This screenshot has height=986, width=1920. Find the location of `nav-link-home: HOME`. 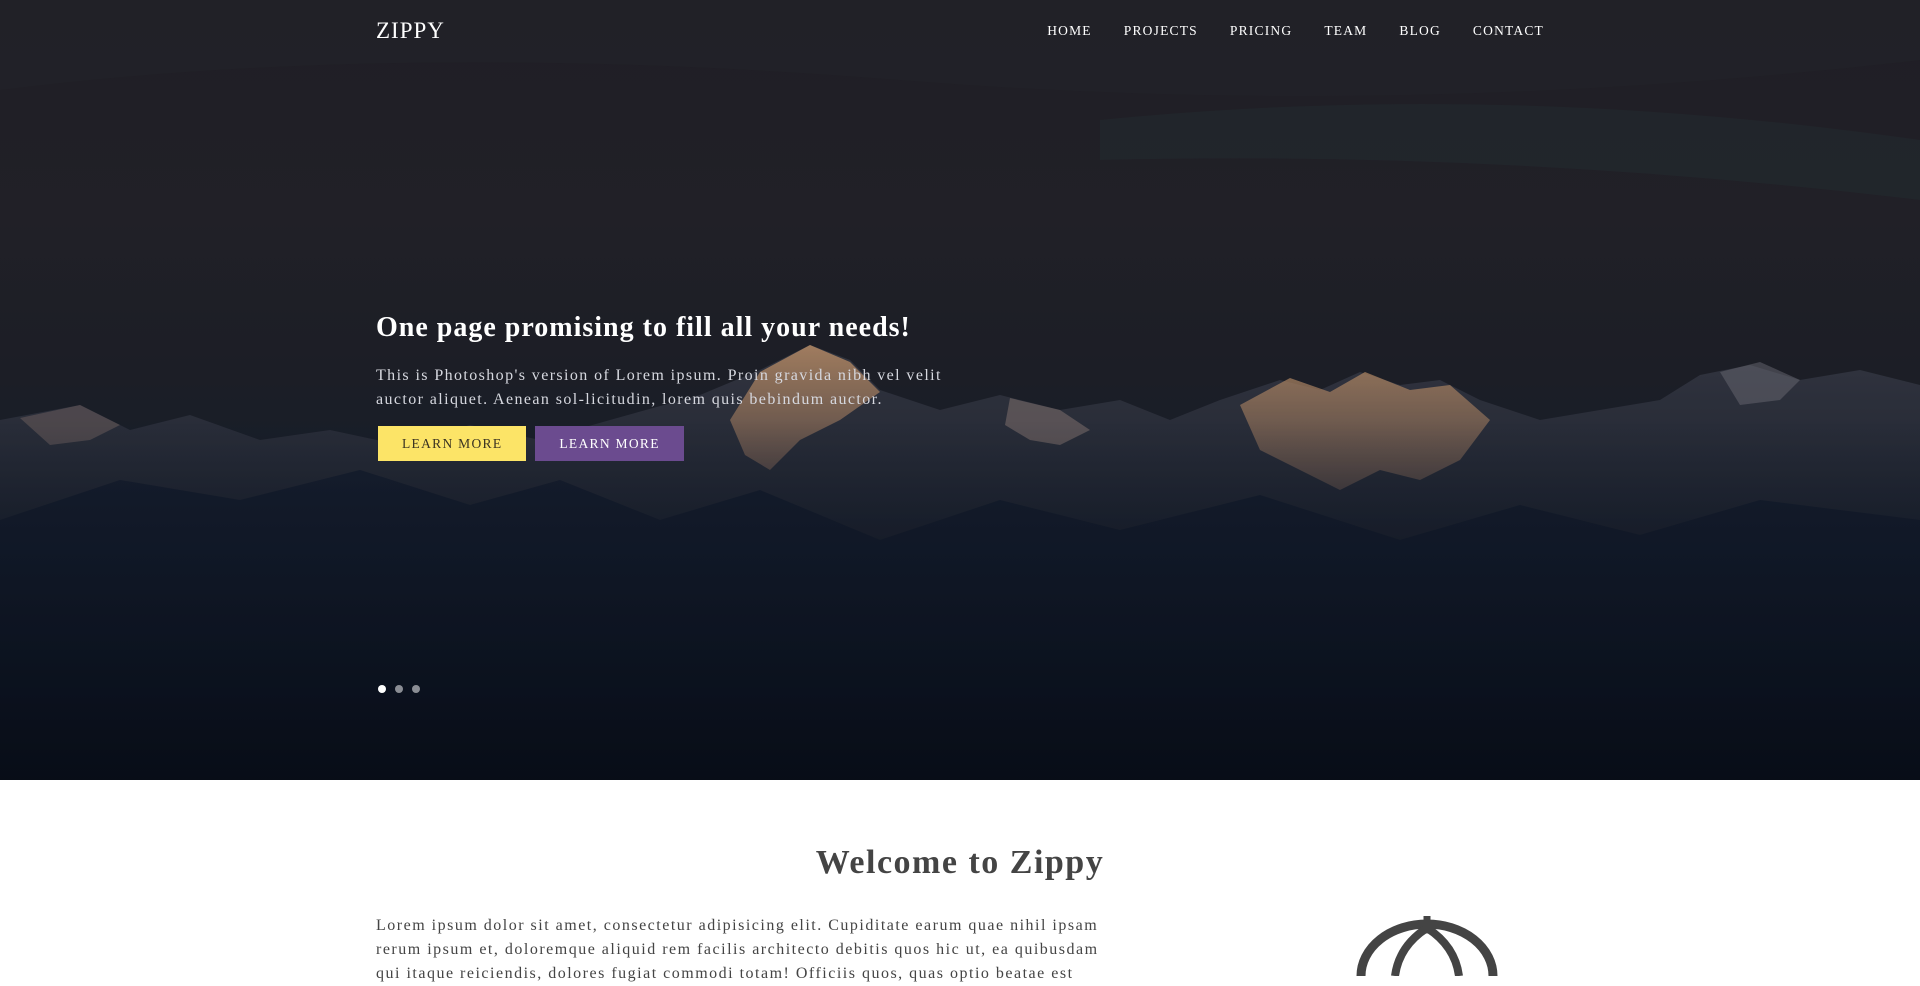

nav-link-home: HOME is located at coordinates (1069, 31).